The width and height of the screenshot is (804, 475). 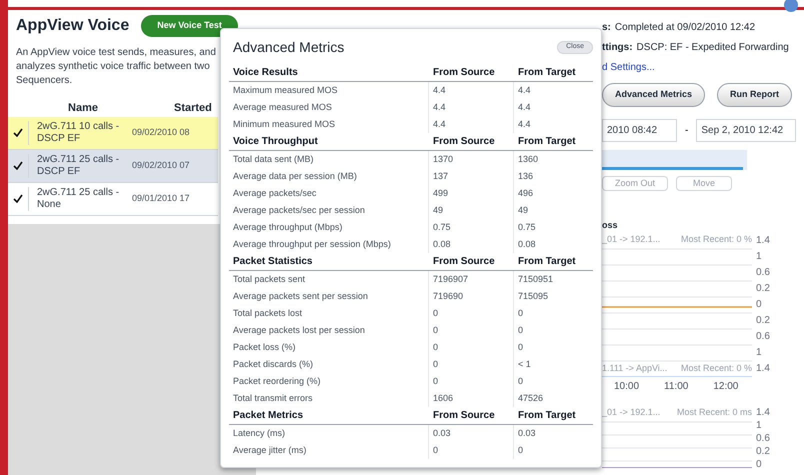 I want to click on metric-label: Latency (ms), so click(x=329, y=433).